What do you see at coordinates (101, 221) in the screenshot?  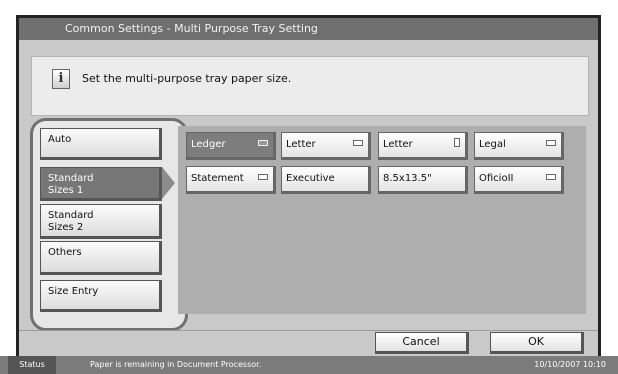 I see `category-standard-sizes-2-button: Standard Sizes 2` at bounding box center [101, 221].